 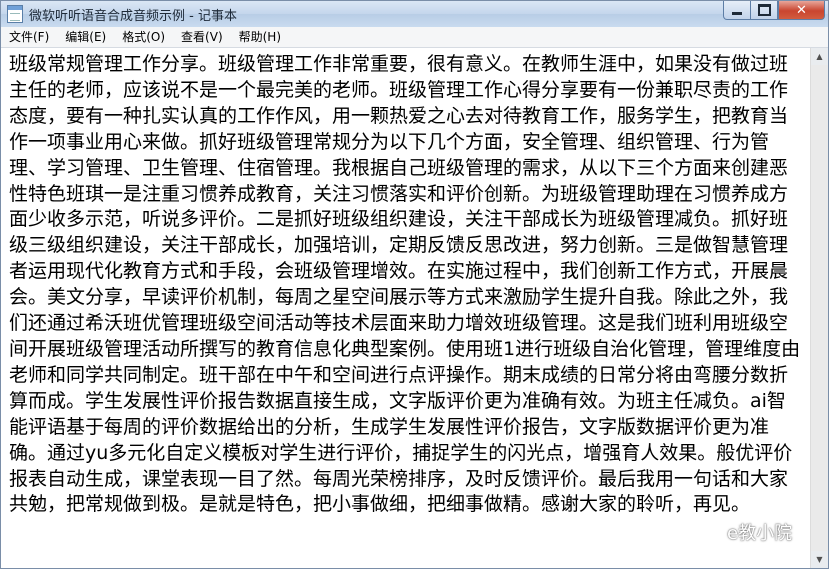 What do you see at coordinates (737, 10) in the screenshot?
I see `minimize-button` at bounding box center [737, 10].